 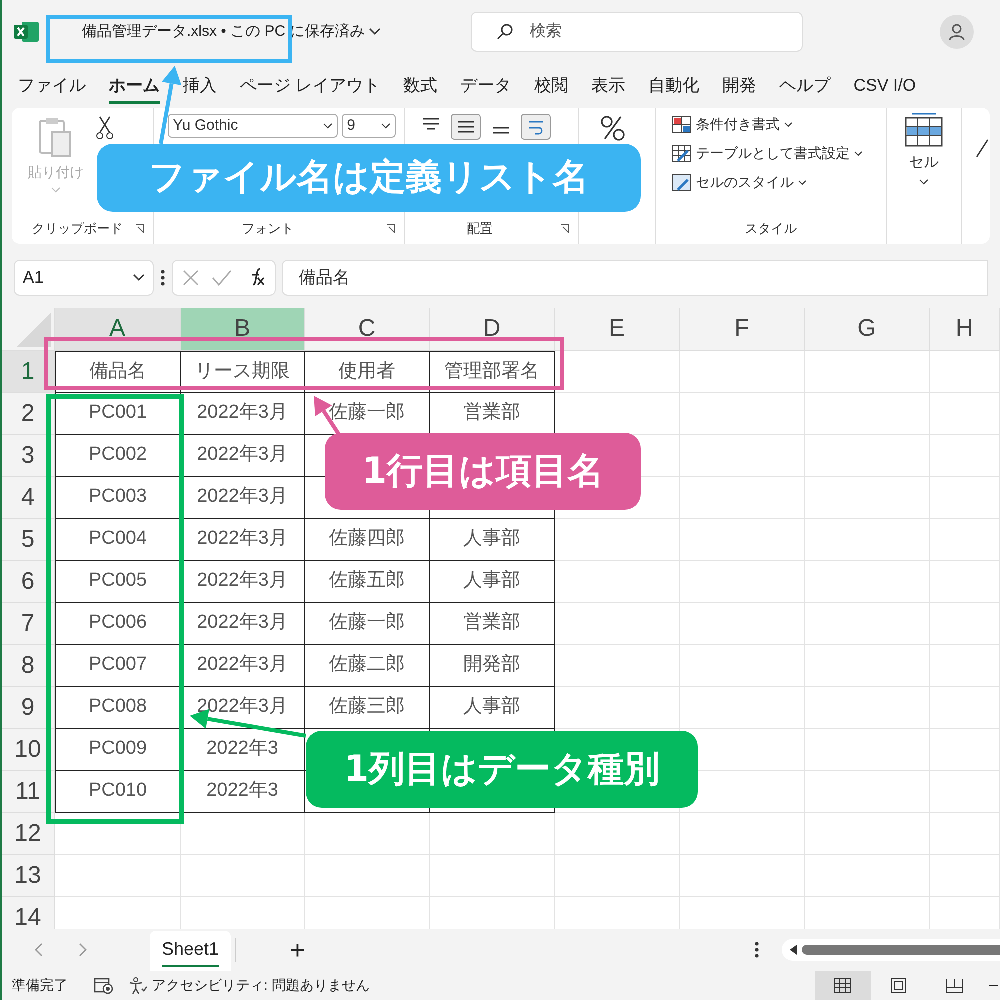 I want to click on annotation-tooltip: 1列目はデータ種別, so click(x=502, y=769).